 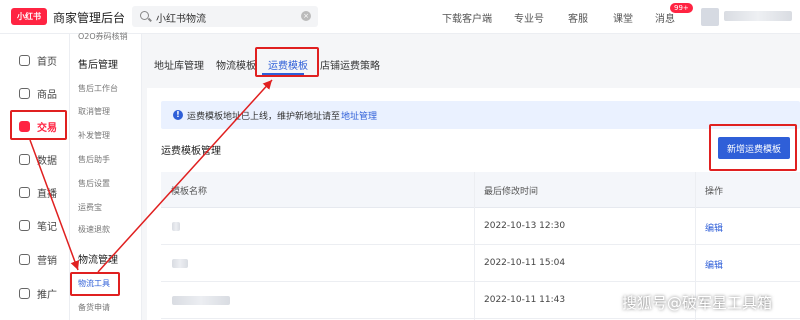 What do you see at coordinates (29, 16) in the screenshot?
I see `xiaohongshu-logo: 小红书` at bounding box center [29, 16].